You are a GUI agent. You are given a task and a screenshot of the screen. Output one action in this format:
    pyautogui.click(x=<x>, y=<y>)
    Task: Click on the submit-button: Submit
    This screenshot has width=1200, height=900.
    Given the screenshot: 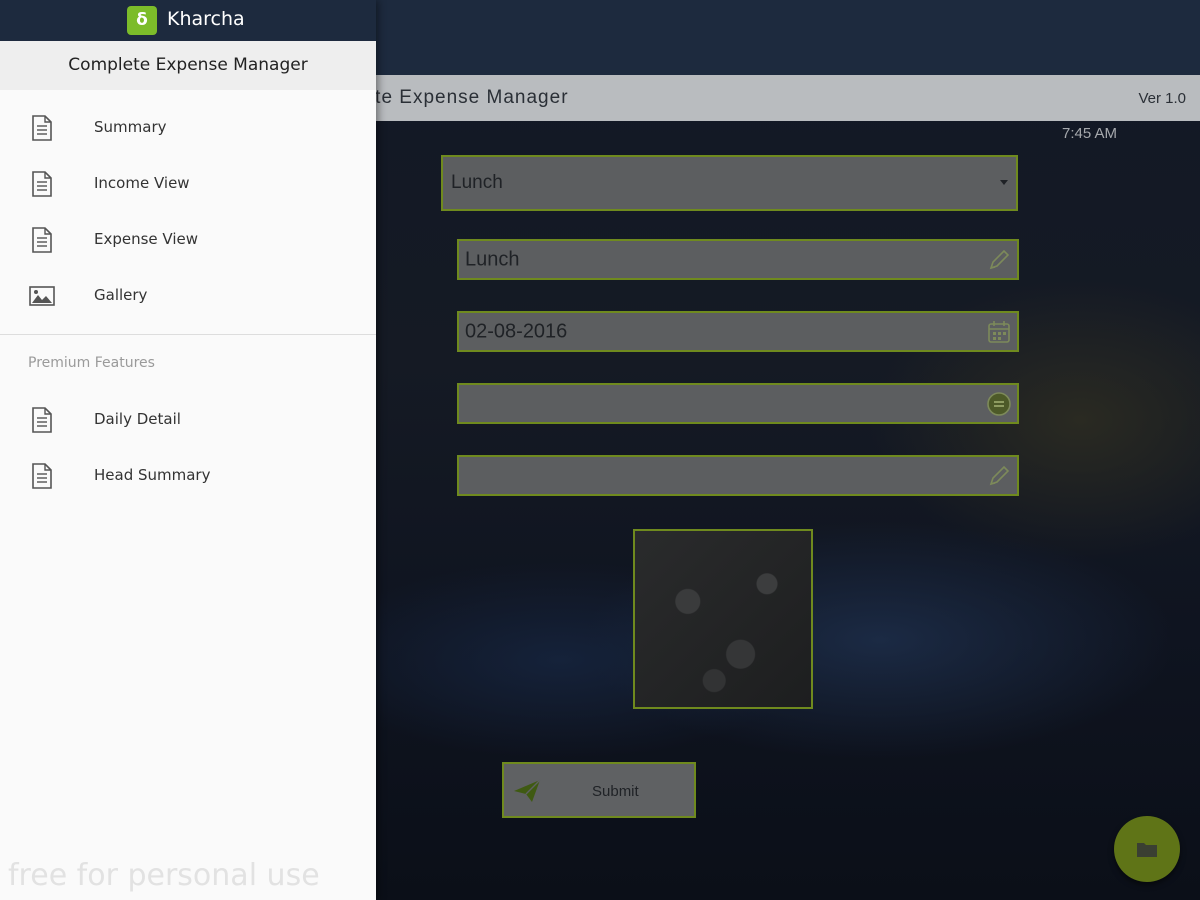 What is the action you would take?
    pyautogui.click(x=599, y=790)
    